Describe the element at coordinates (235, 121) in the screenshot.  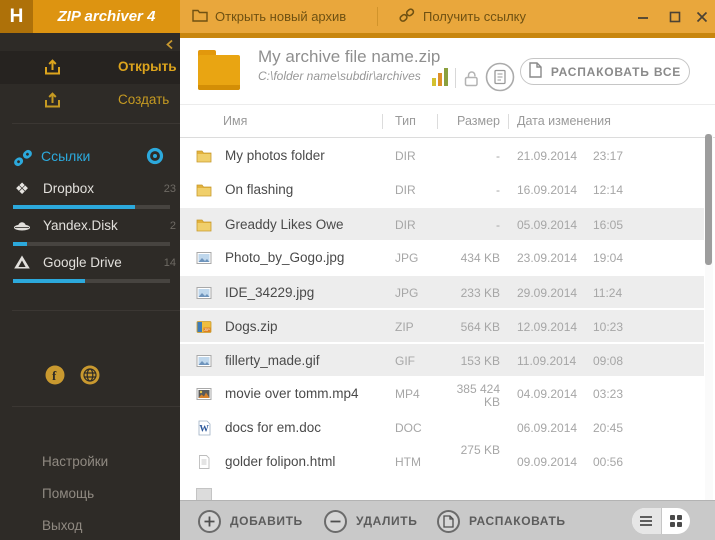
I see `column-name: Имя` at that location.